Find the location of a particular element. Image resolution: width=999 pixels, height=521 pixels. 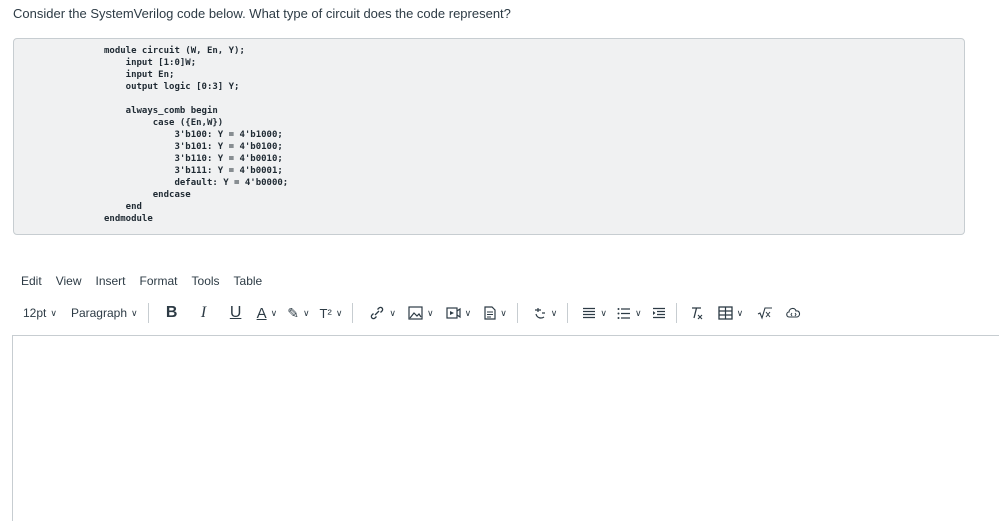

italic-button: I is located at coordinates (204, 313).